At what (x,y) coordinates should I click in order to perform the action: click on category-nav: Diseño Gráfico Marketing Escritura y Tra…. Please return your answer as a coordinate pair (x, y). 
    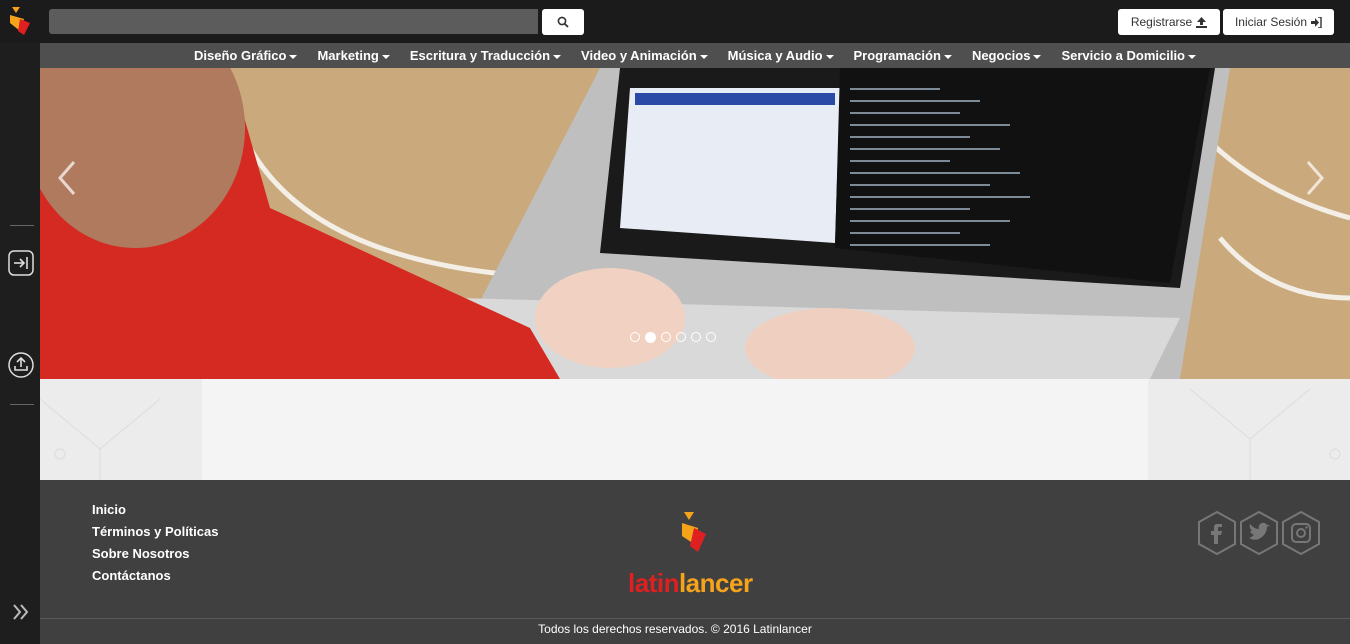
    Looking at the image, I should click on (695, 55).